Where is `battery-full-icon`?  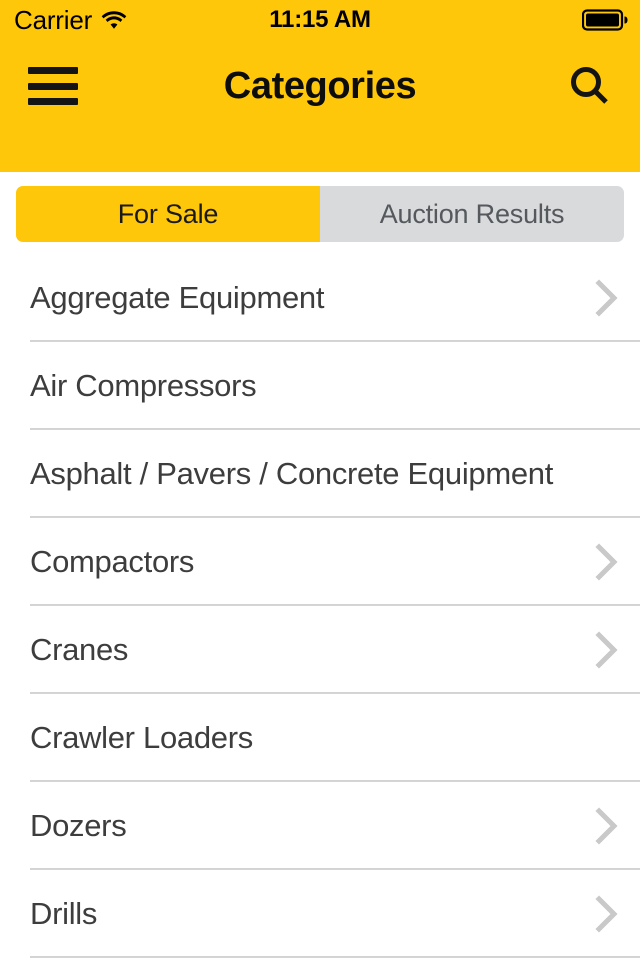
battery-full-icon is located at coordinates (605, 20).